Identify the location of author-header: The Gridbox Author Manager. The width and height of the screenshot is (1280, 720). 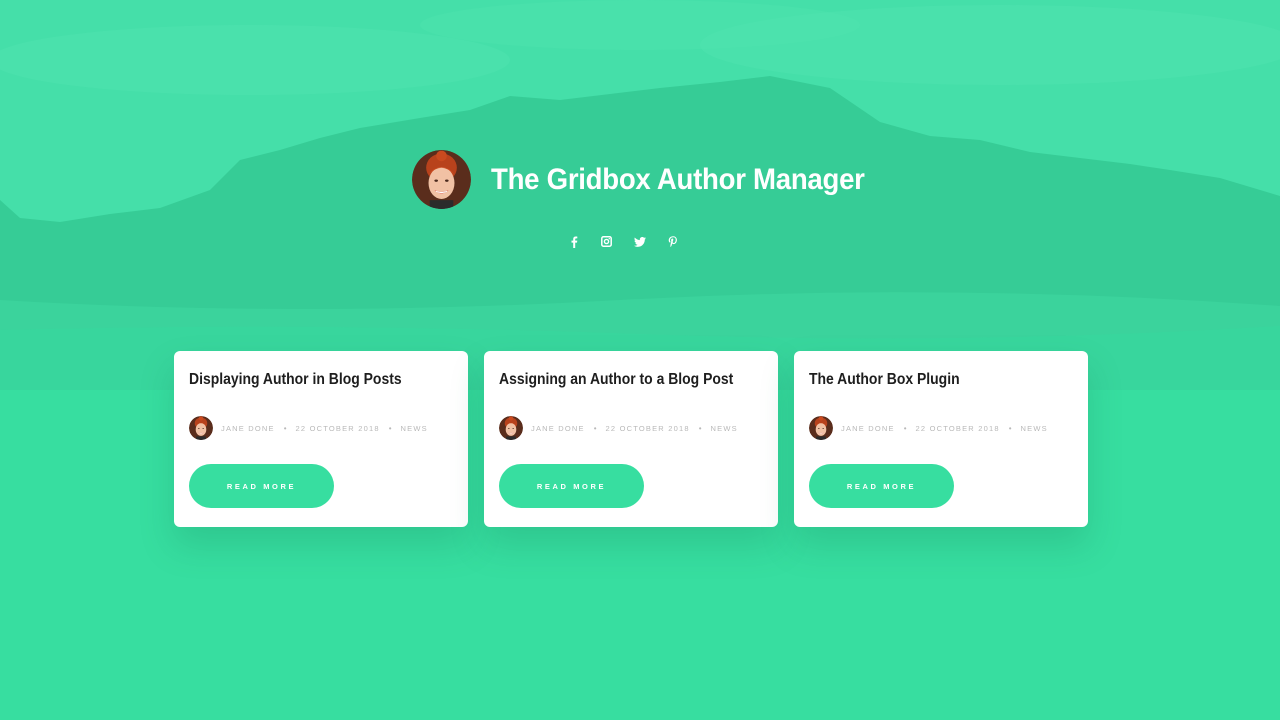
(654, 179).